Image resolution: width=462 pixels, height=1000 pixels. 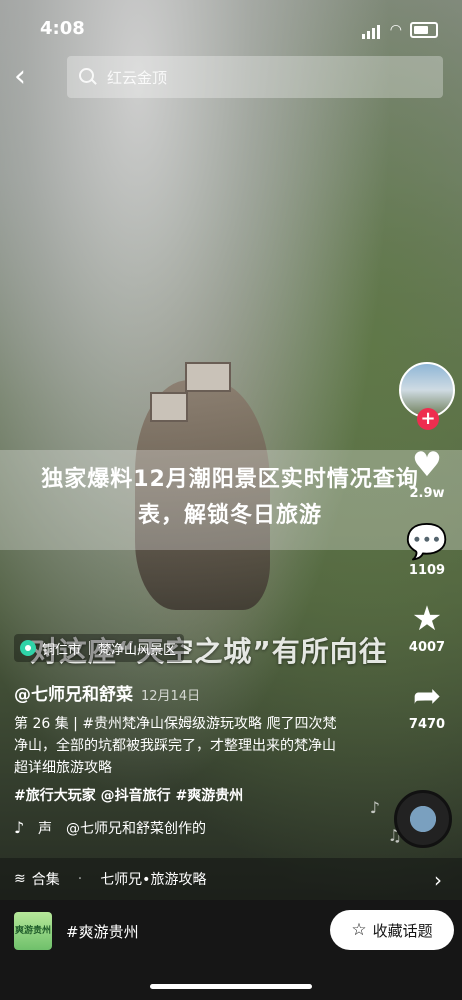 I want to click on status-bar: 4:08 ◠, so click(x=231, y=28).